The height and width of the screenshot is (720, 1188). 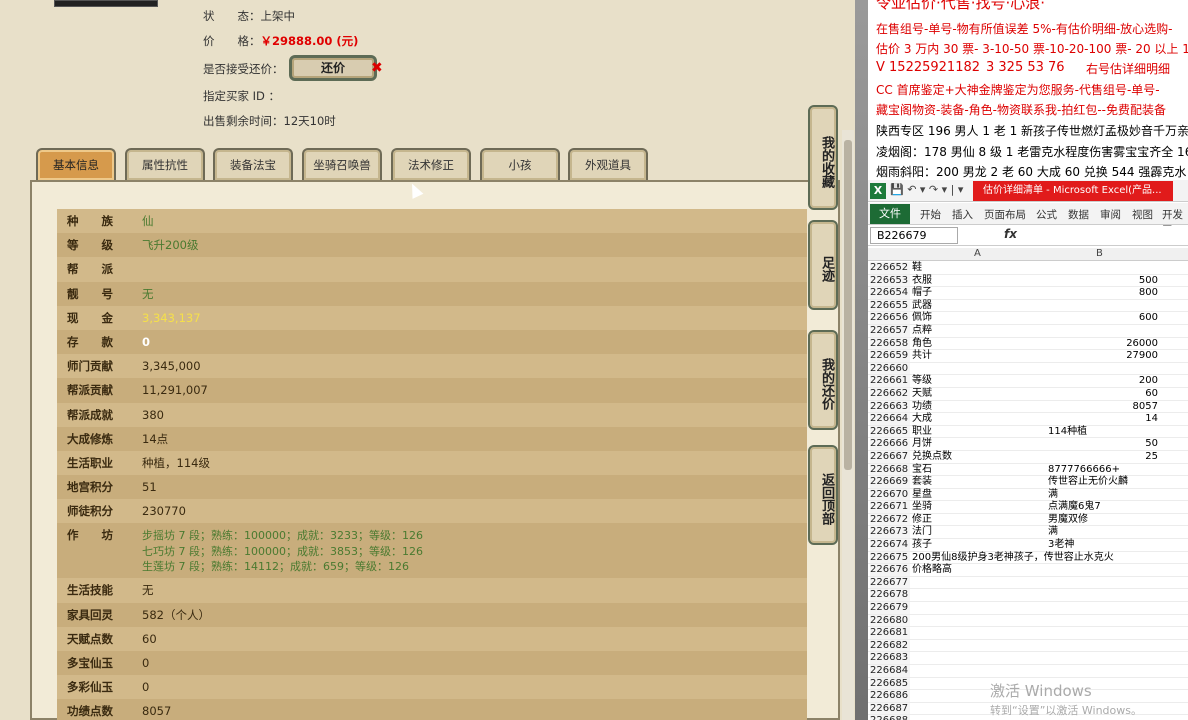 What do you see at coordinates (917, 268) in the screenshot?
I see `cell-a: 鞋` at bounding box center [917, 268].